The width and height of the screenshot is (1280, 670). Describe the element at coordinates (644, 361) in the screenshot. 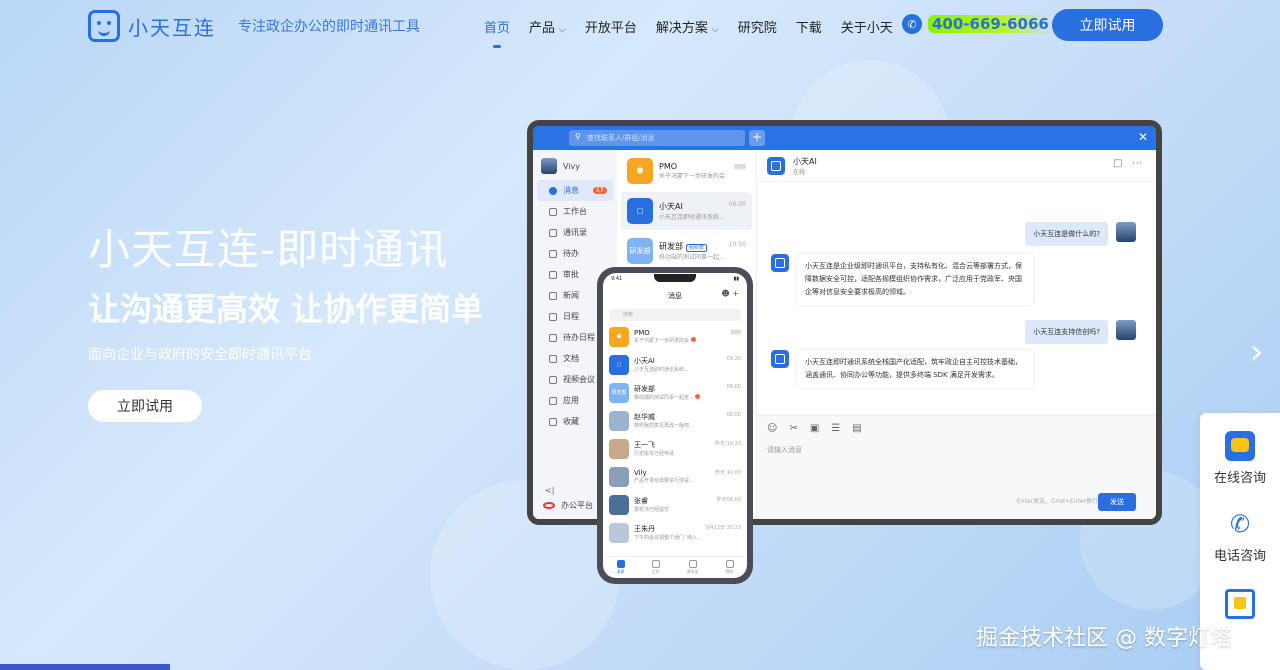

I see `conv-name: 小天AI` at that location.